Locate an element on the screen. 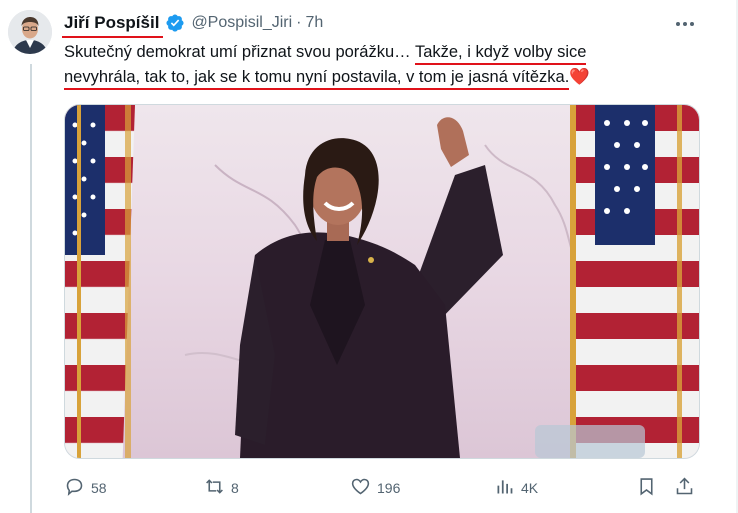 This screenshot has width=738, height=513. author-handle: @Pospisil_Jiri is located at coordinates (241, 23).